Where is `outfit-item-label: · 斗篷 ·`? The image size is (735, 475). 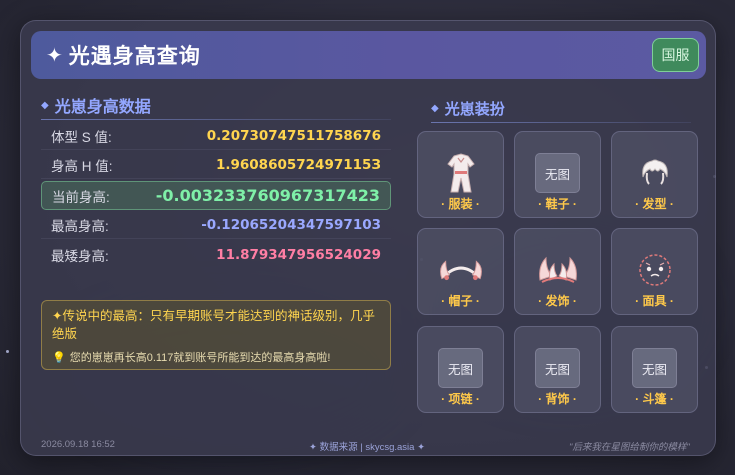 outfit-item-label: · 斗篷 · is located at coordinates (654, 399).